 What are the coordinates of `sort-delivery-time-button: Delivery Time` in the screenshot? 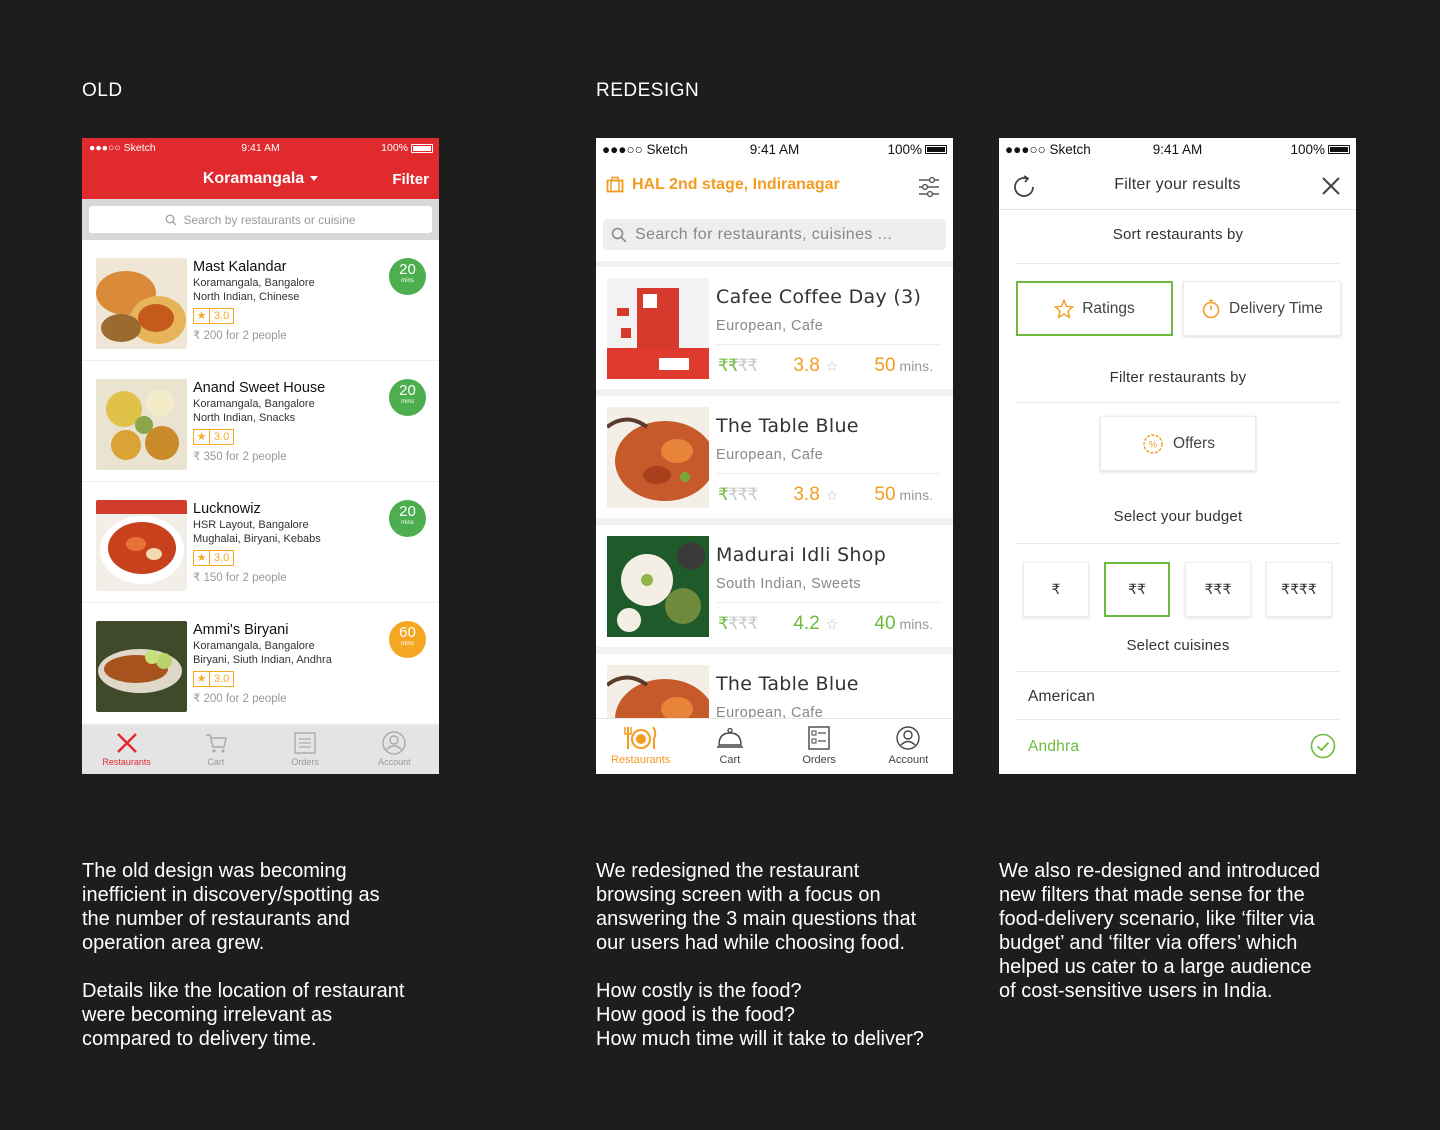 It's located at (1262, 308).